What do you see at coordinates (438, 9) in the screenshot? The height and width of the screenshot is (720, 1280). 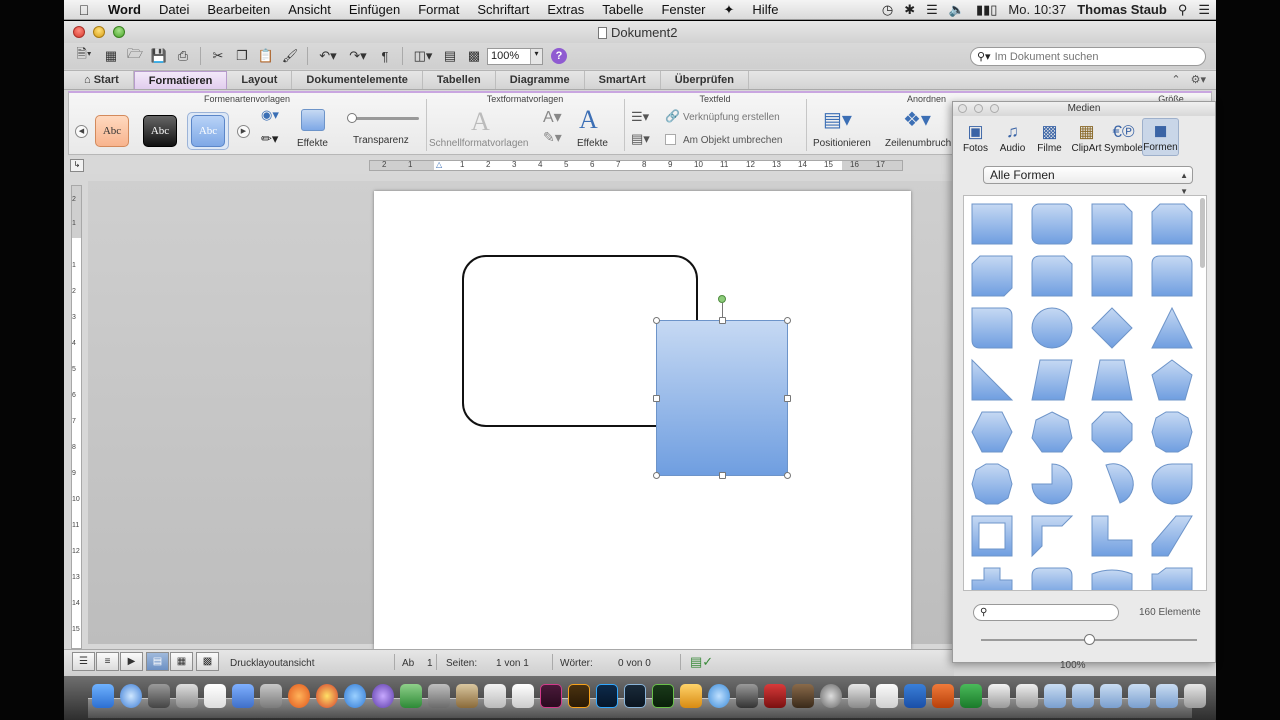 I see `menu-format: Format` at bounding box center [438, 9].